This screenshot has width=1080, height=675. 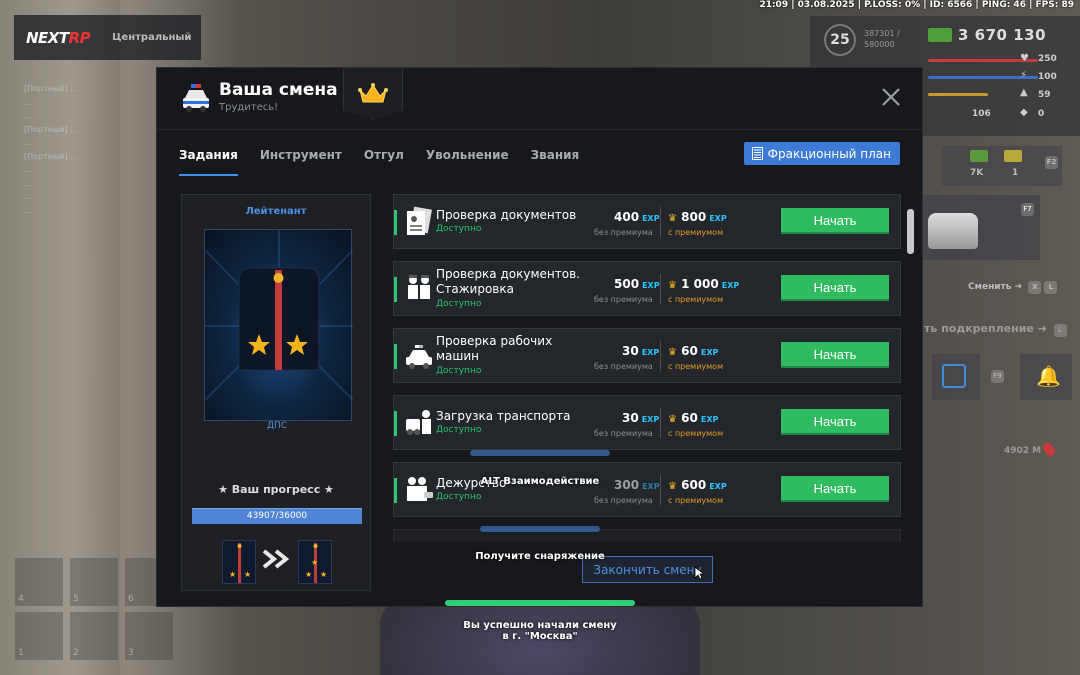 What do you see at coordinates (1002, 35) in the screenshot?
I see `money-amount: 3 670 130` at bounding box center [1002, 35].